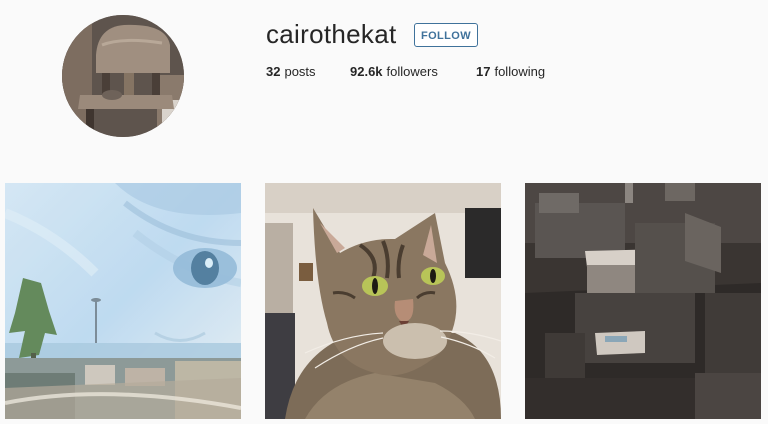  I want to click on stat-followers: 92.6k followers, so click(413, 72).